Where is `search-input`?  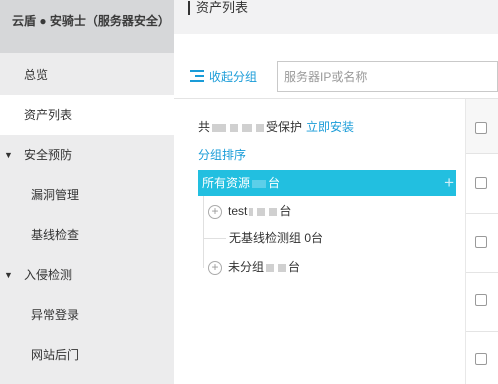 search-input is located at coordinates (387, 76).